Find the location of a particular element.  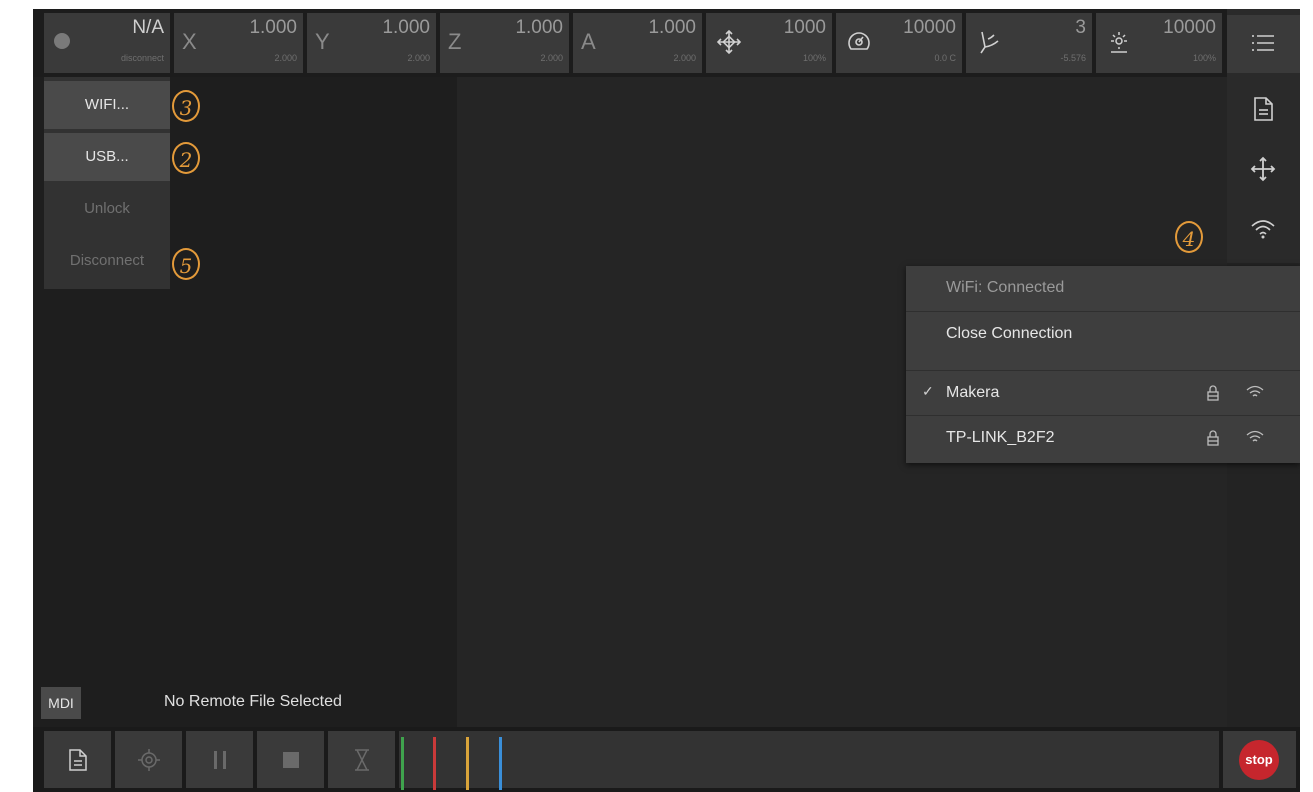

annotation-marker-2: 2 is located at coordinates (186, 158).